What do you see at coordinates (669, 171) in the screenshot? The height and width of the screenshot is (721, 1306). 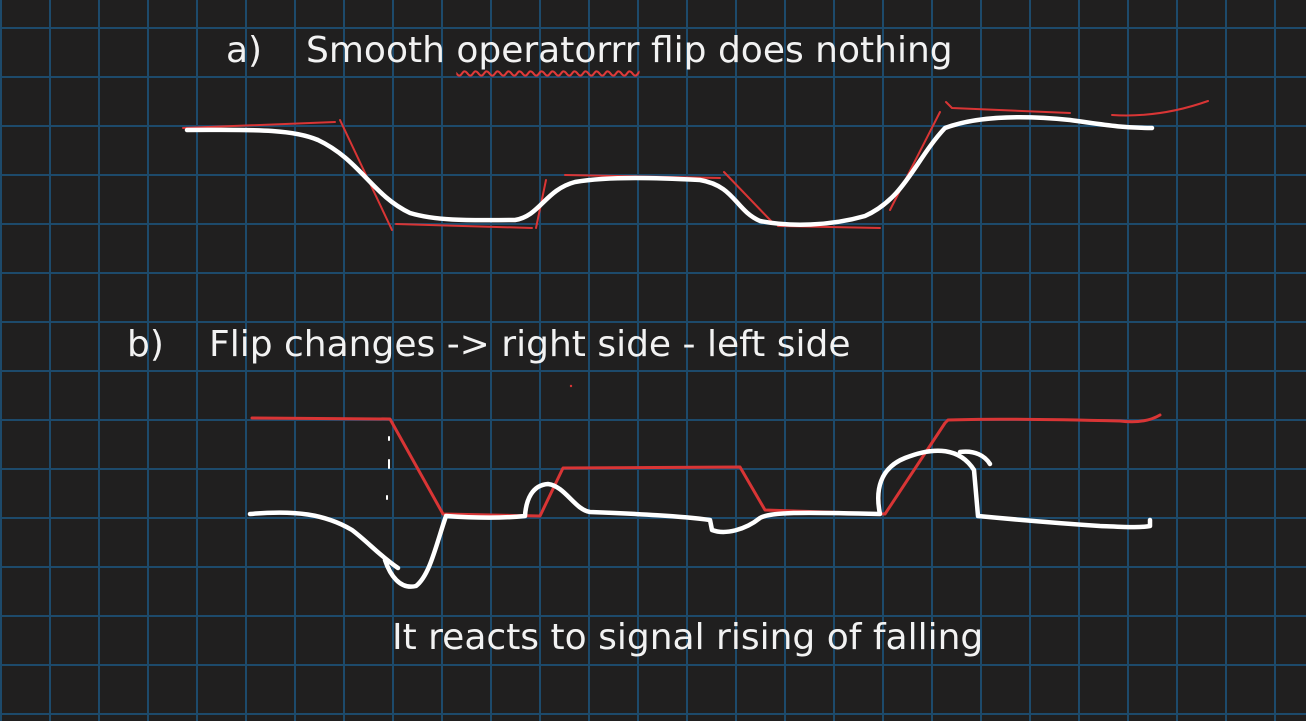 I see `sketch-a-white-smooth-wave` at bounding box center [669, 171].